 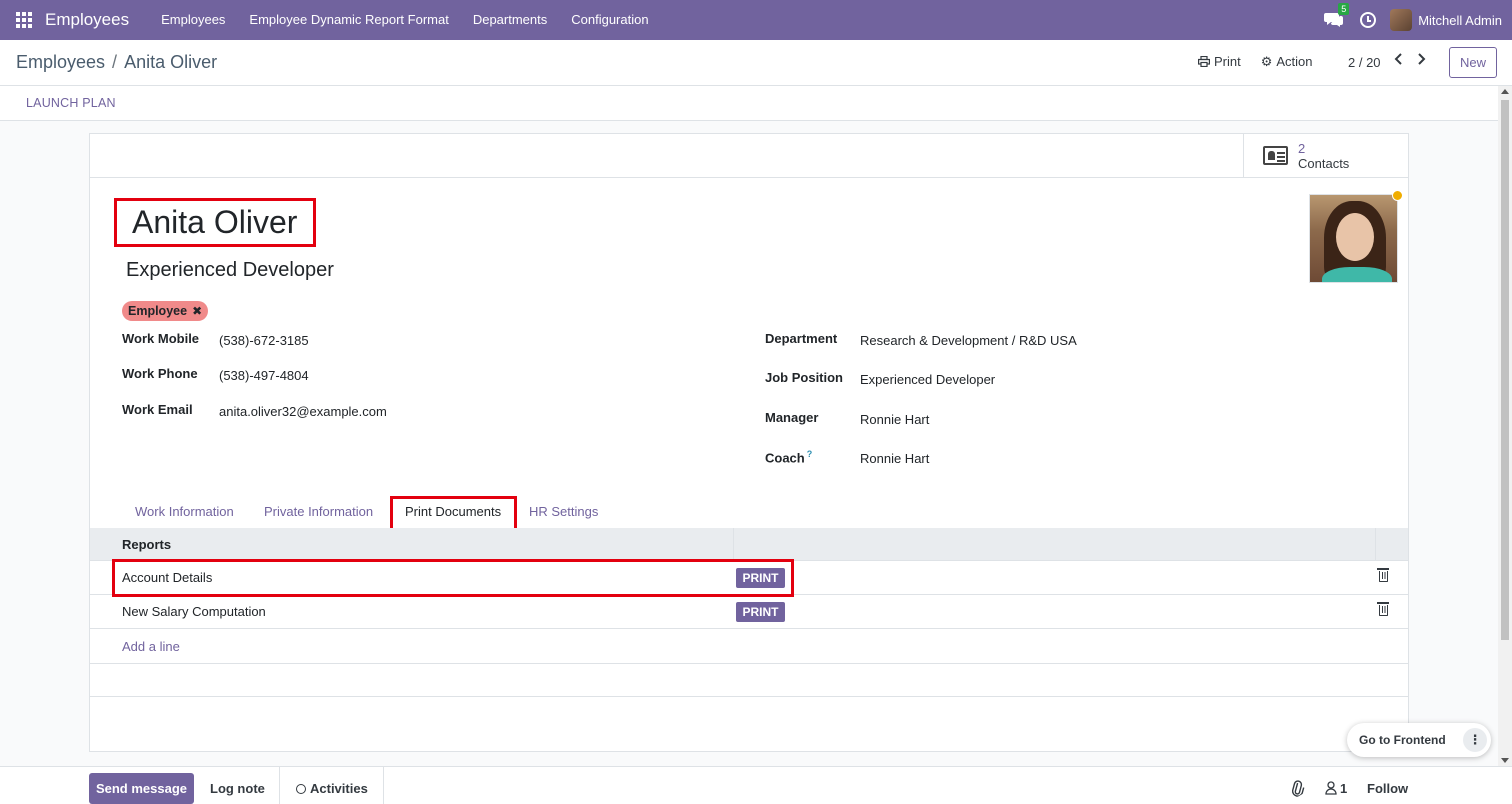 What do you see at coordinates (1302, 148) in the screenshot?
I see `contacts-count: 2` at bounding box center [1302, 148].